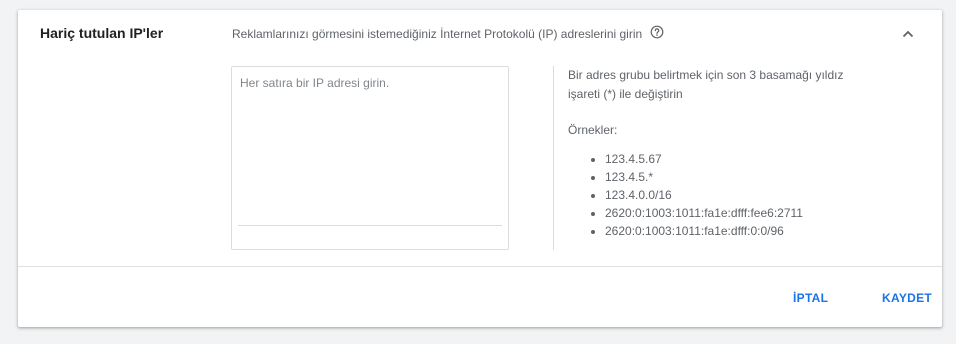 Image resolution: width=956 pixels, height=344 pixels. What do you see at coordinates (907, 298) in the screenshot?
I see `save-button: KAYDET` at bounding box center [907, 298].